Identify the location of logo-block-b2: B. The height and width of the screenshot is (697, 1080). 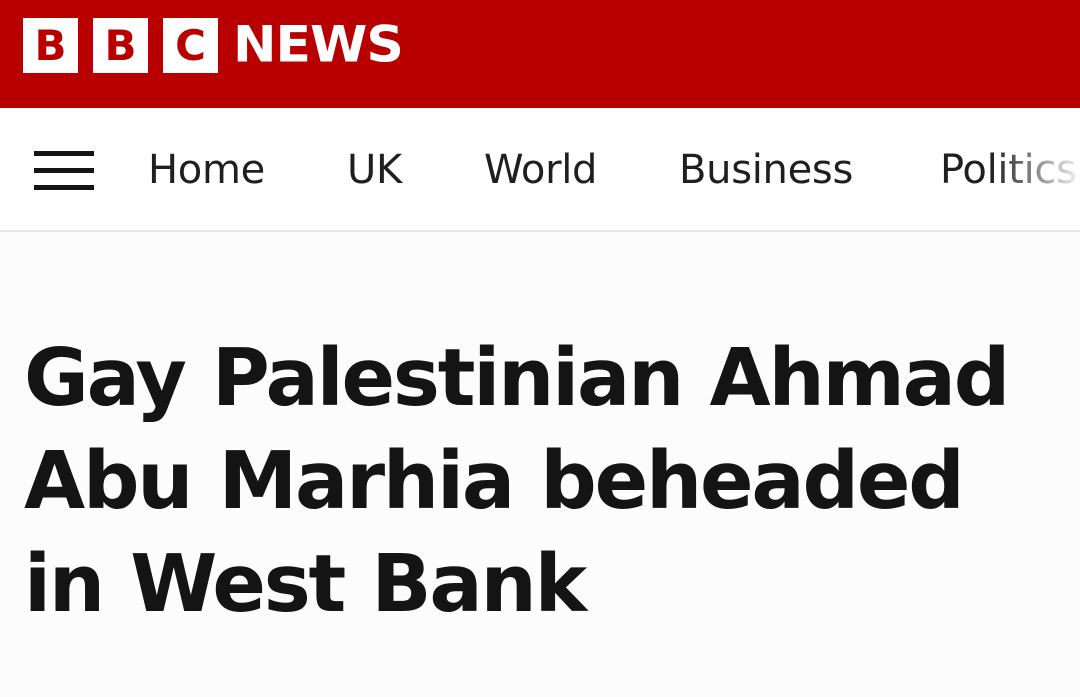
(120, 45).